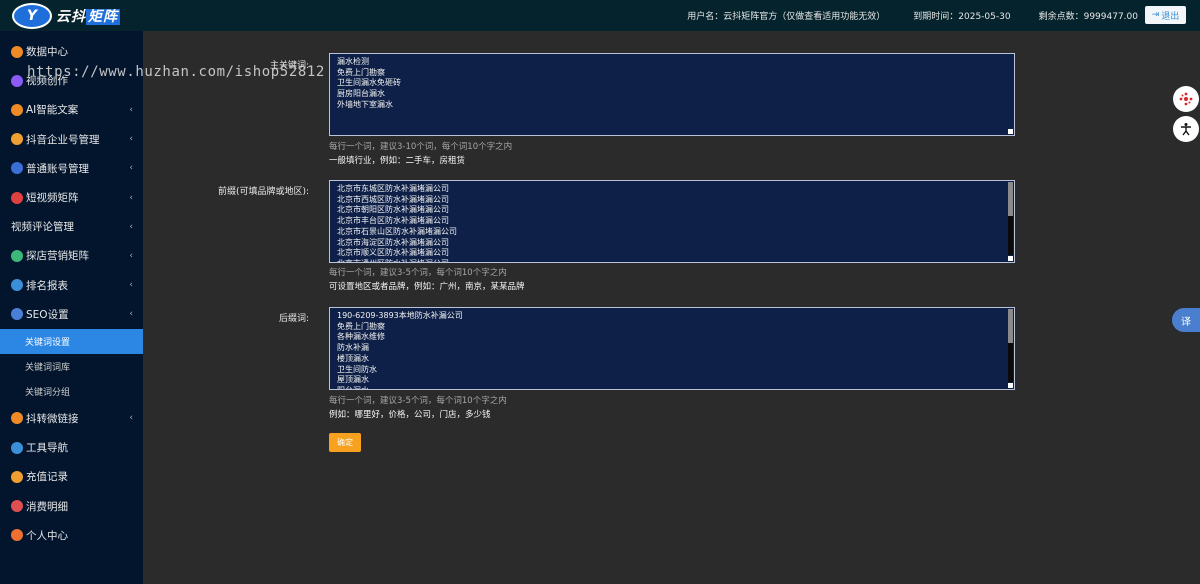 The height and width of the screenshot is (584, 1200). Describe the element at coordinates (47, 448) in the screenshot. I see `sidebar-item-label: 工具导航` at that location.